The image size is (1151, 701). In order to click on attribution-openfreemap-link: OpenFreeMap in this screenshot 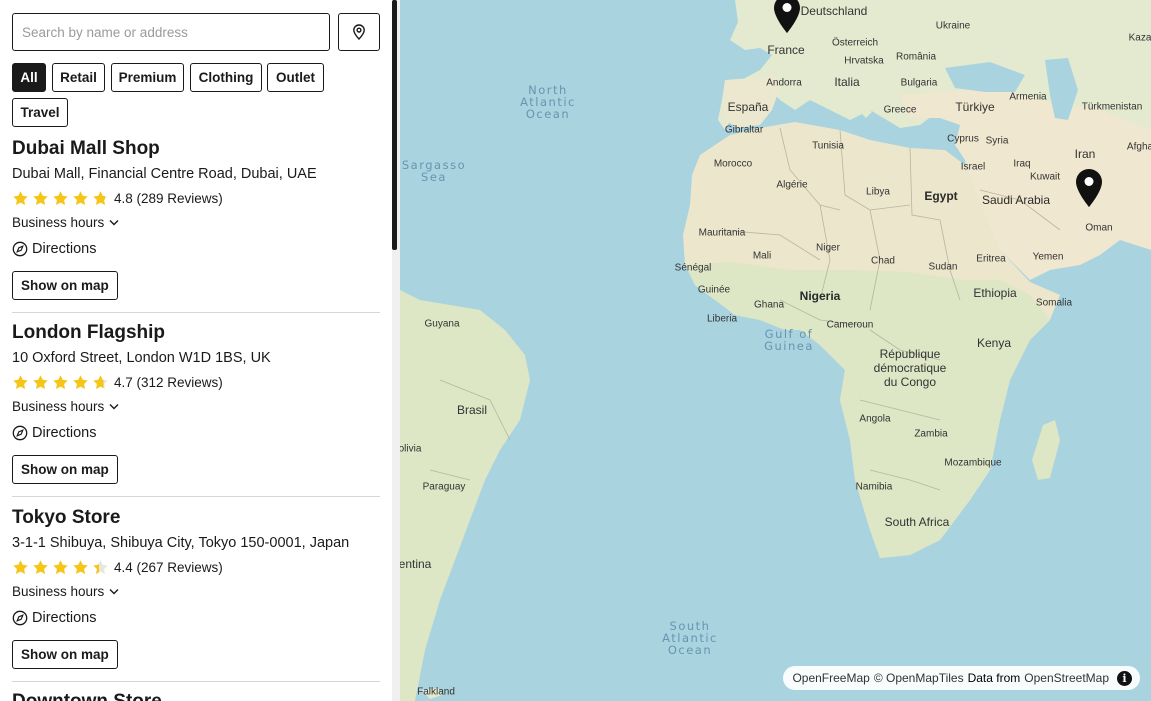, I will do `click(830, 678)`.